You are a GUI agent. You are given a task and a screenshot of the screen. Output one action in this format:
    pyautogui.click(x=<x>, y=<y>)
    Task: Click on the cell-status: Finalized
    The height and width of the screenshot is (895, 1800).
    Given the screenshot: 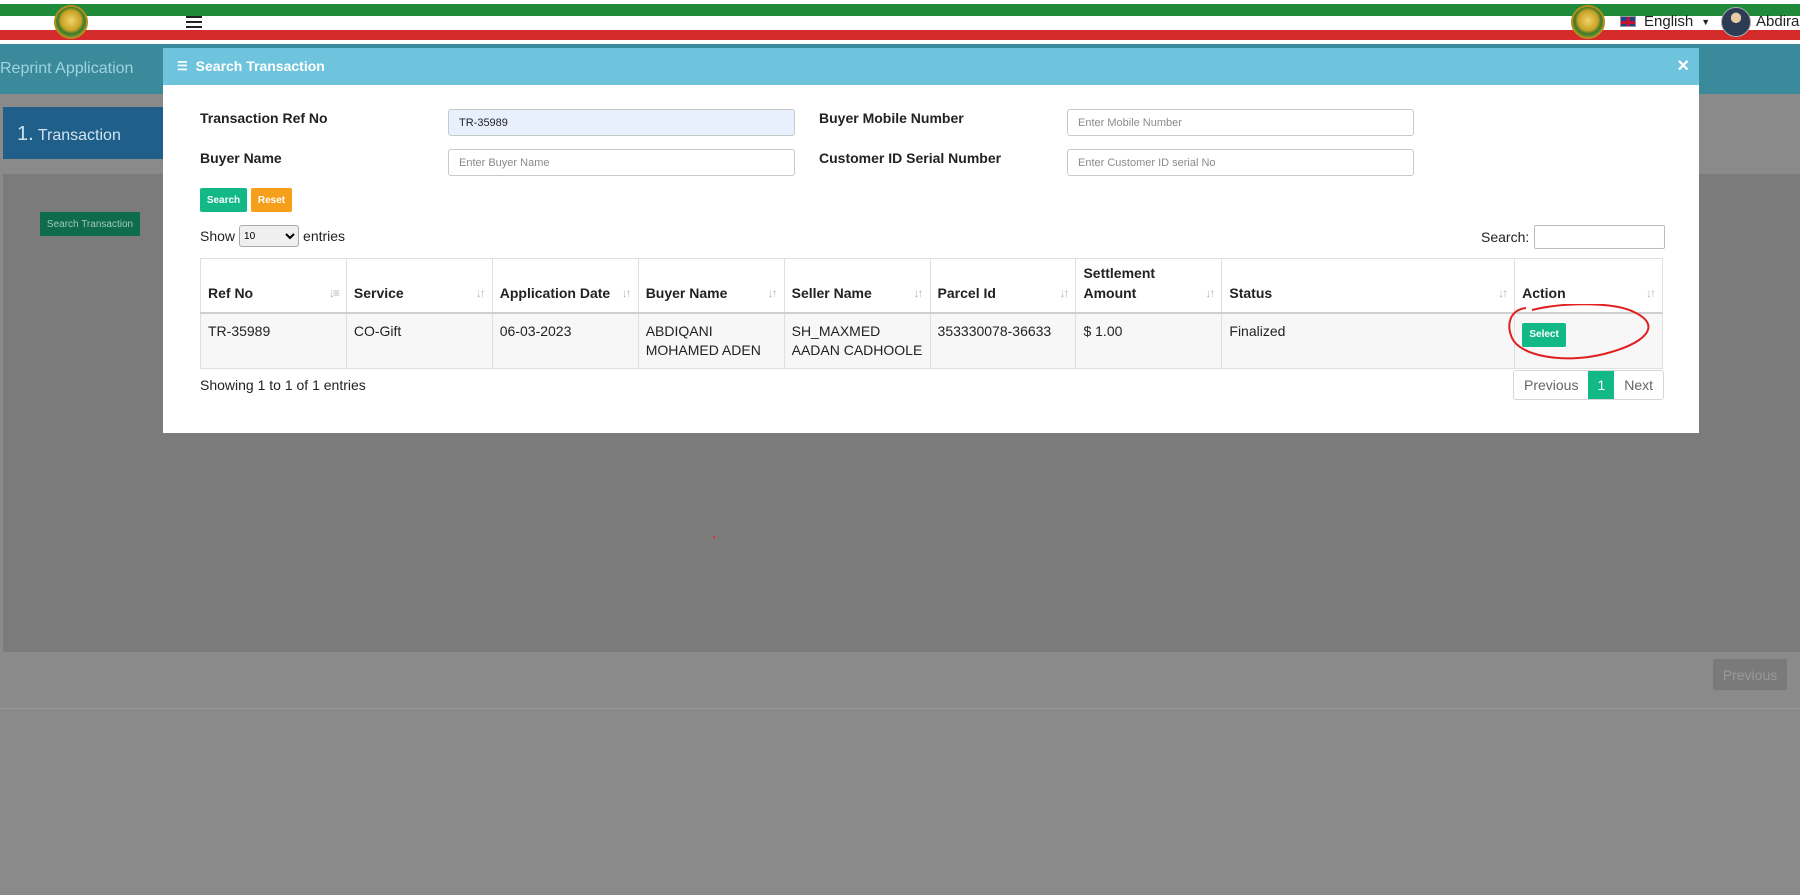 What is the action you would take?
    pyautogui.click(x=1368, y=340)
    